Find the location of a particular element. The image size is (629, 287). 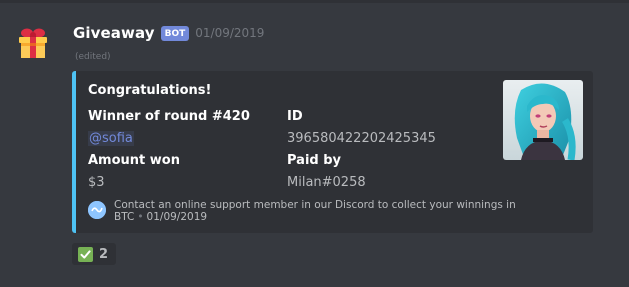

edited-label: (edited) is located at coordinates (93, 57).